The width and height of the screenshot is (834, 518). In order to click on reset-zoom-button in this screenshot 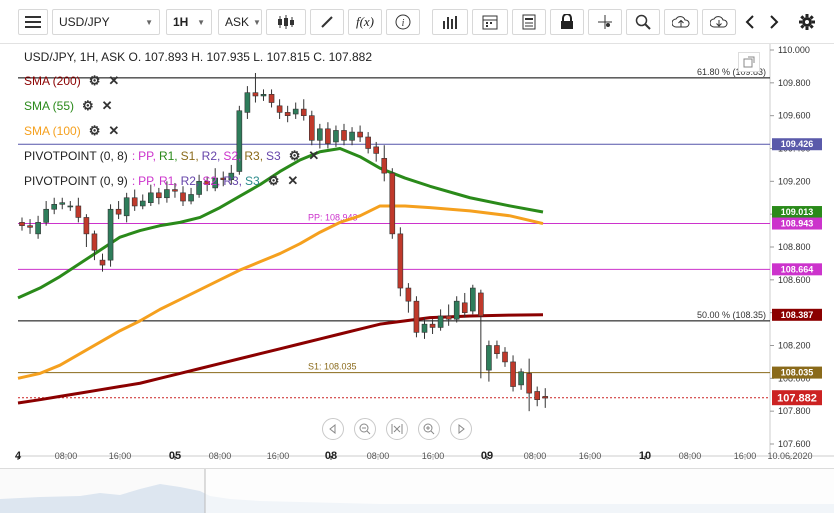, I will do `click(397, 429)`.